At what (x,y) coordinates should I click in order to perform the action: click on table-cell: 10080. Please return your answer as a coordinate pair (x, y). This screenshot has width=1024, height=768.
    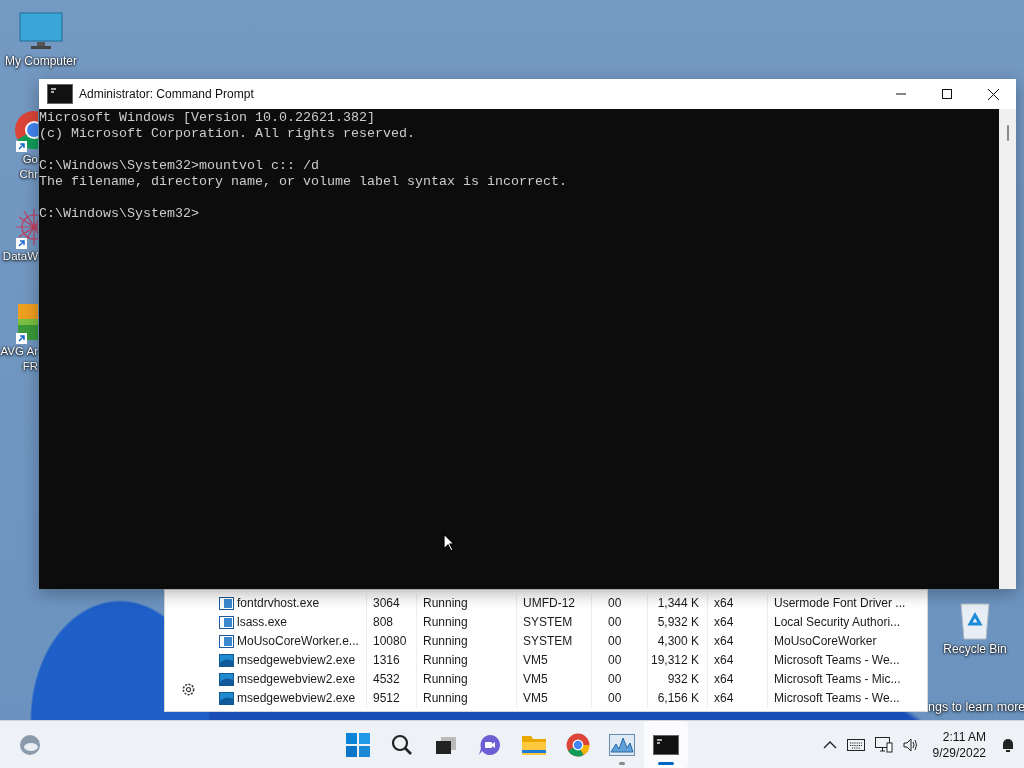
    Looking at the image, I should click on (391, 641).